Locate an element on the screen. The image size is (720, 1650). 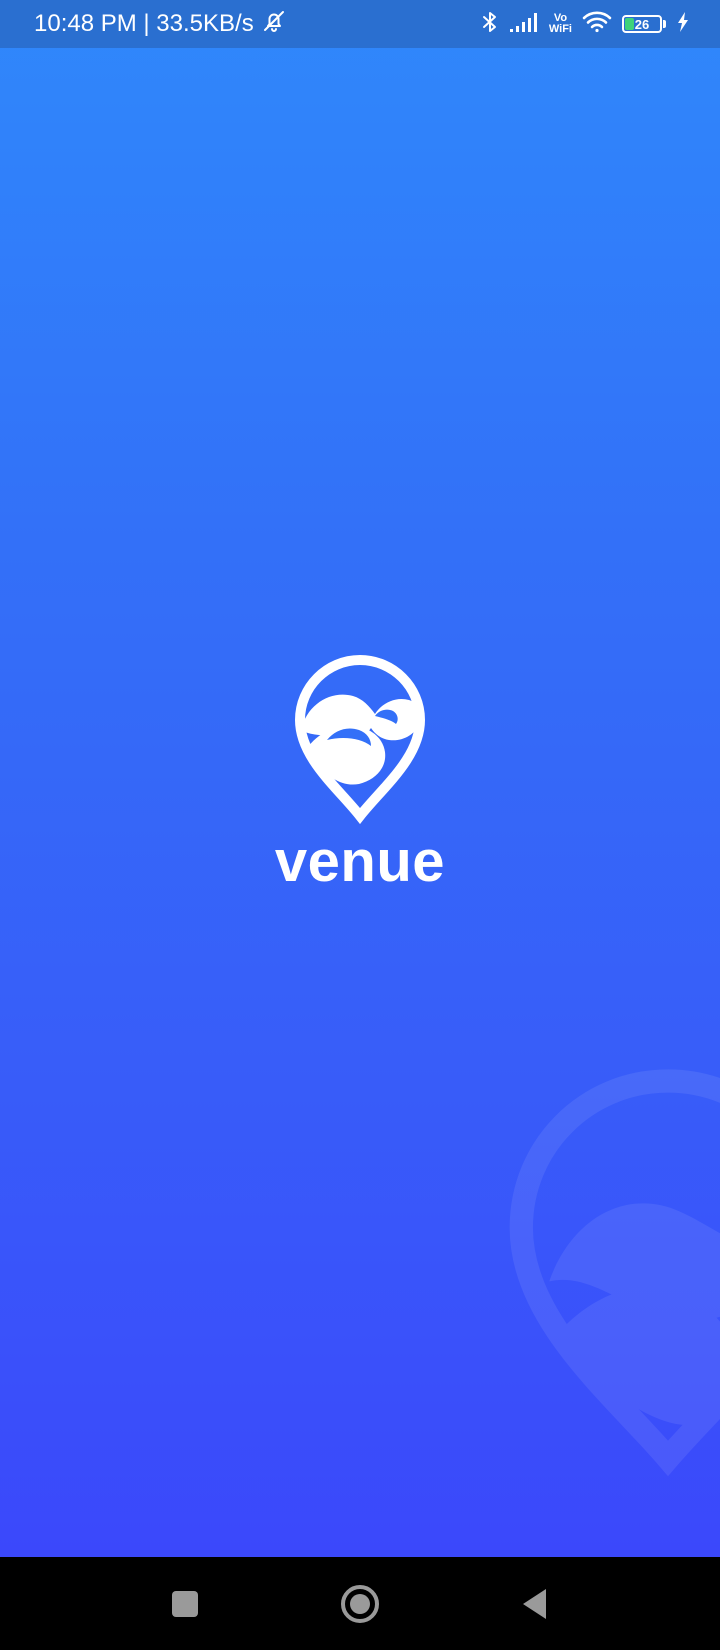
app-name: venue is located at coordinates (360, 861).